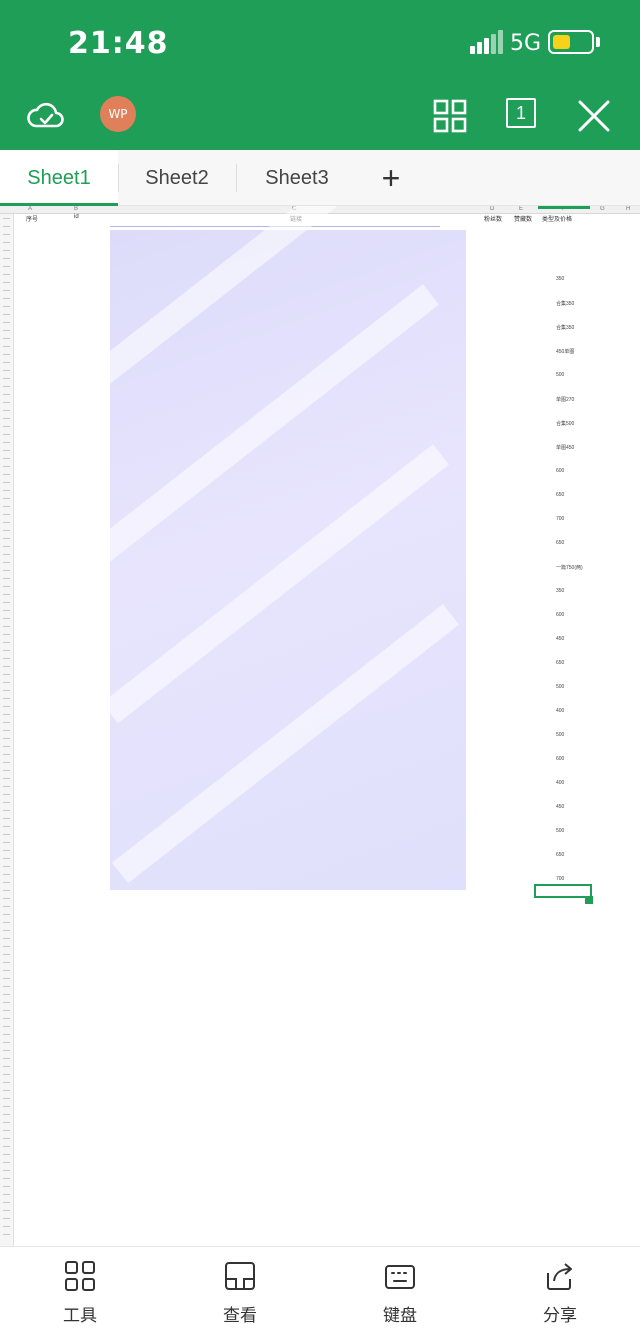  What do you see at coordinates (565, 424) in the screenshot?
I see `price-cell: 合集500` at bounding box center [565, 424].